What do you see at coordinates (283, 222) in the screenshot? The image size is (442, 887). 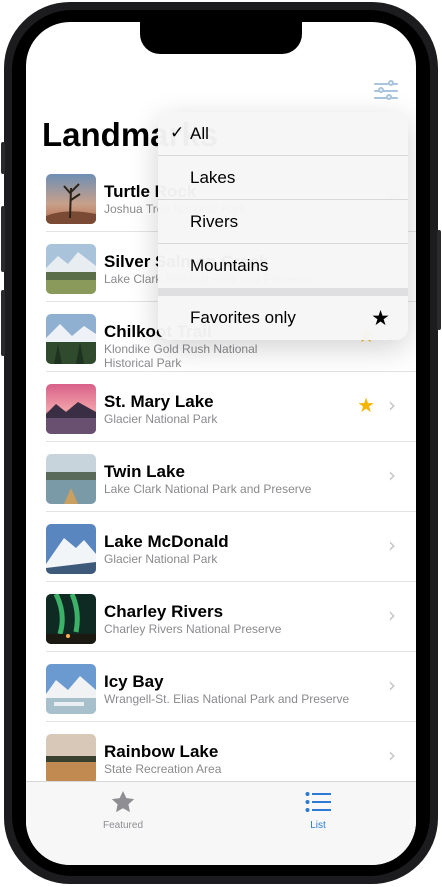 I see `menu-item-rivers: Rivers` at bounding box center [283, 222].